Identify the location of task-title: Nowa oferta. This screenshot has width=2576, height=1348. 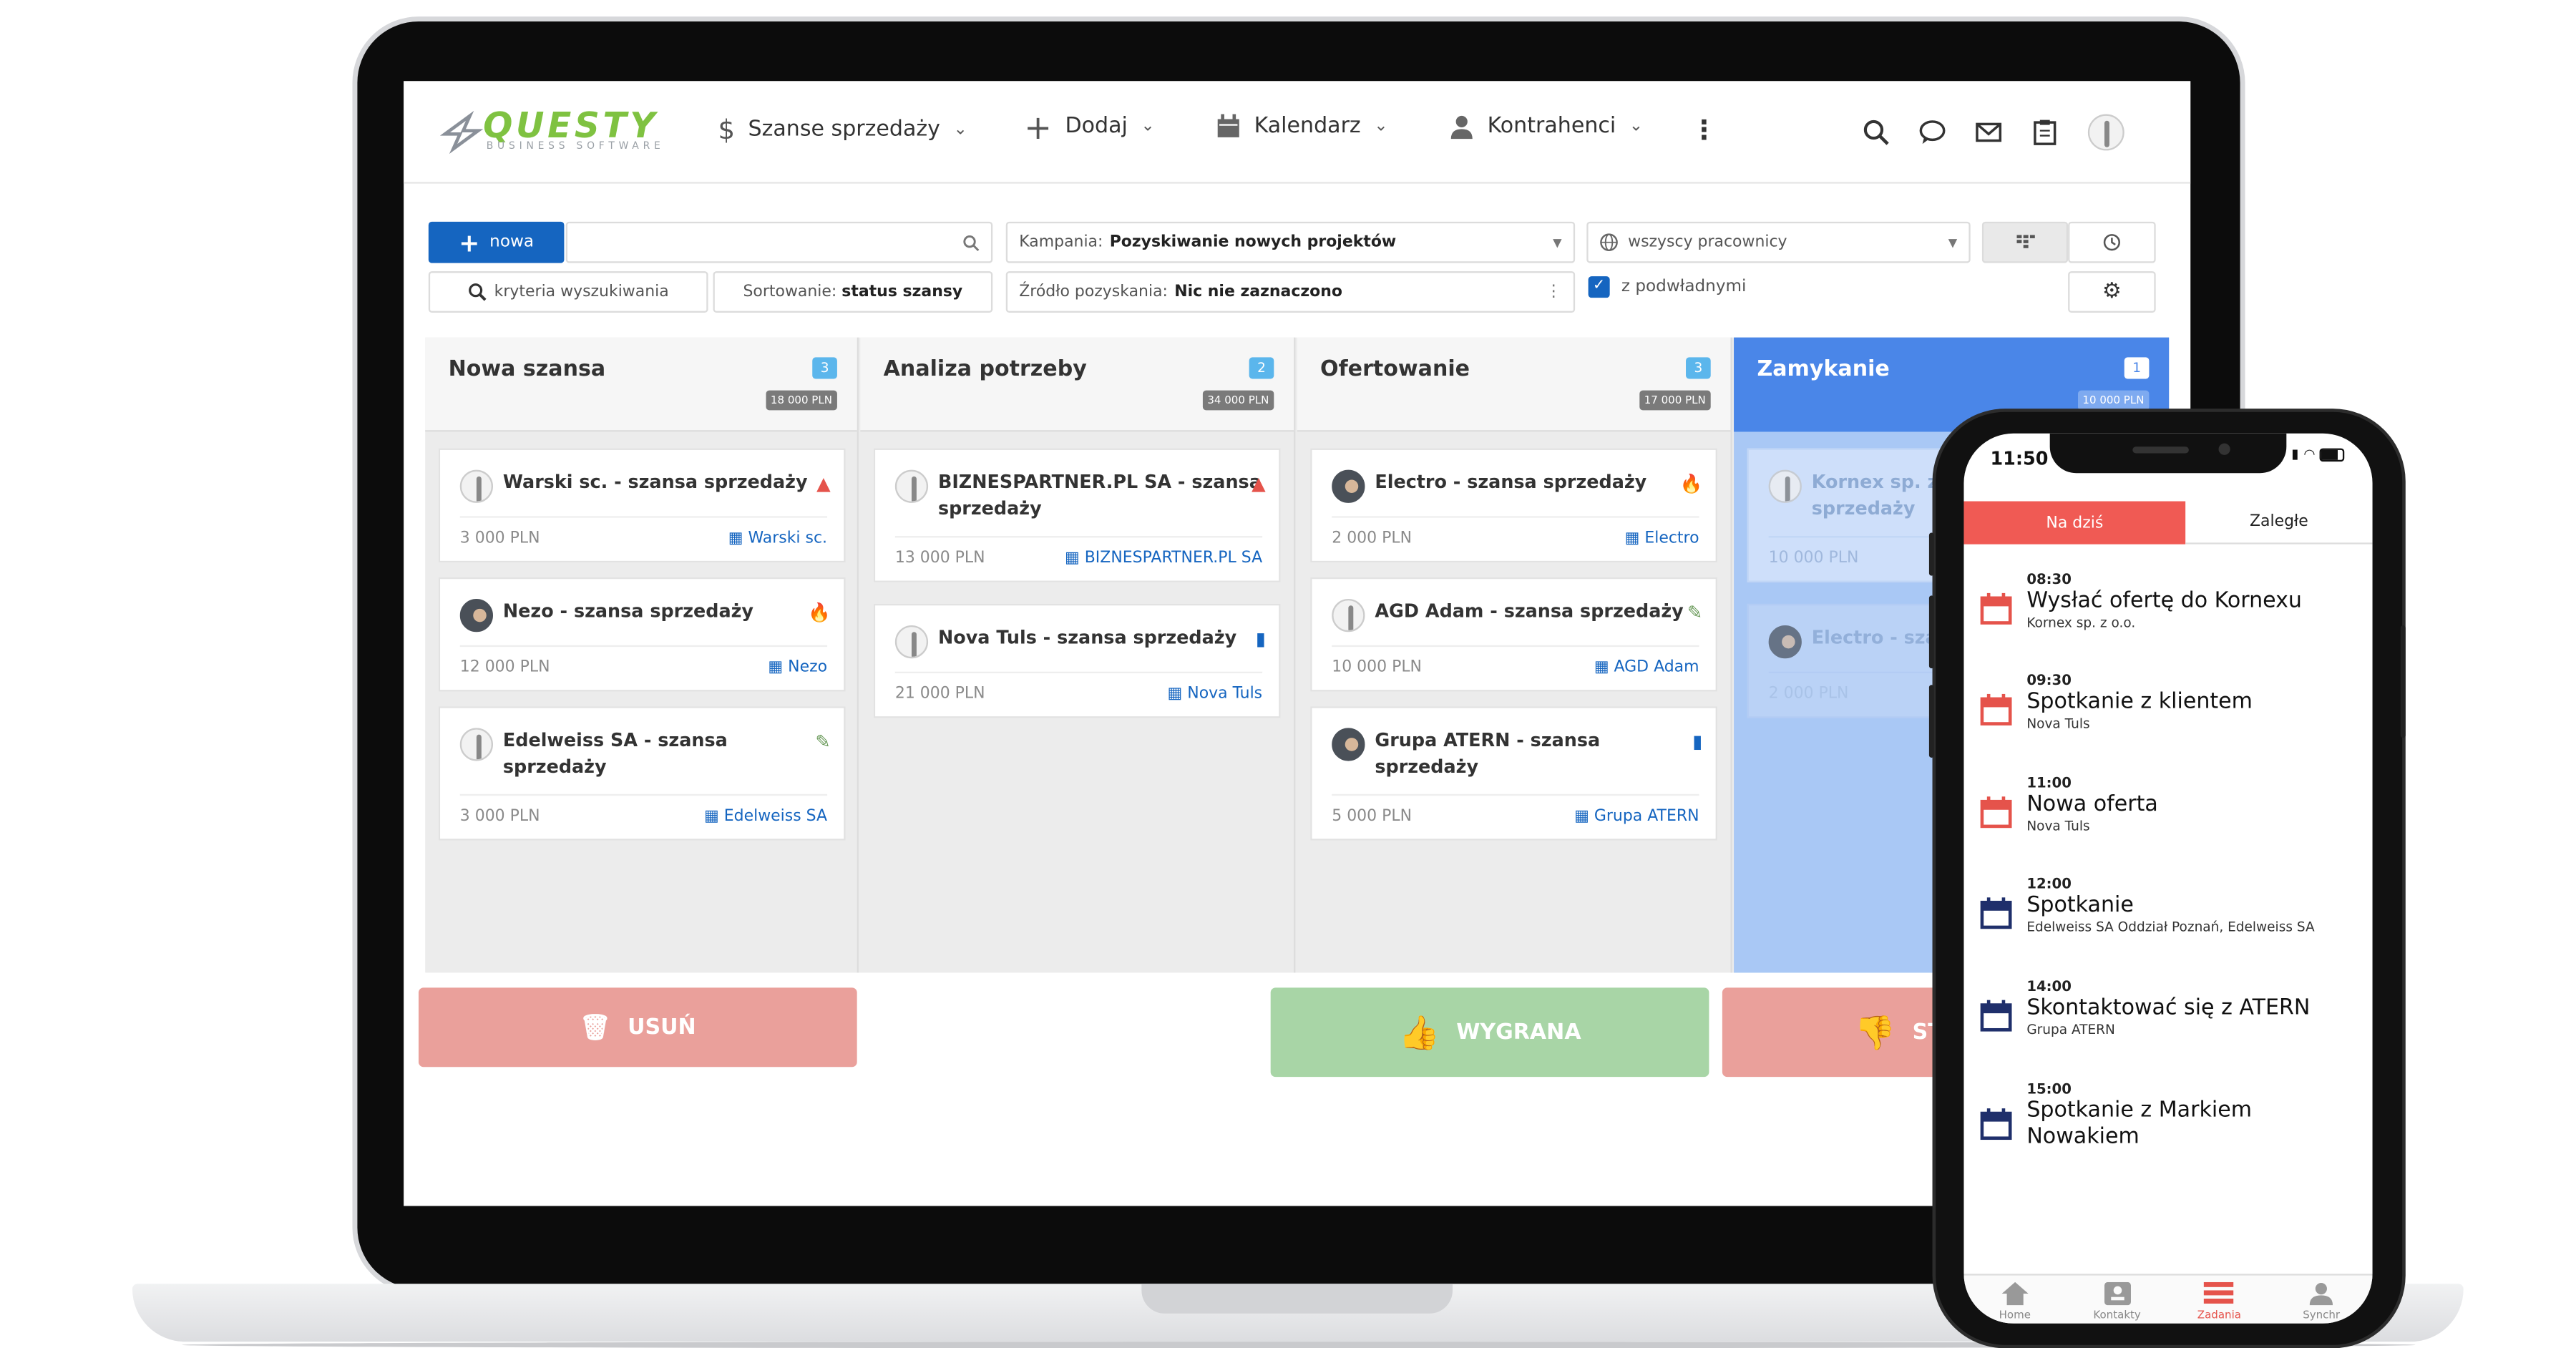
(2092, 805).